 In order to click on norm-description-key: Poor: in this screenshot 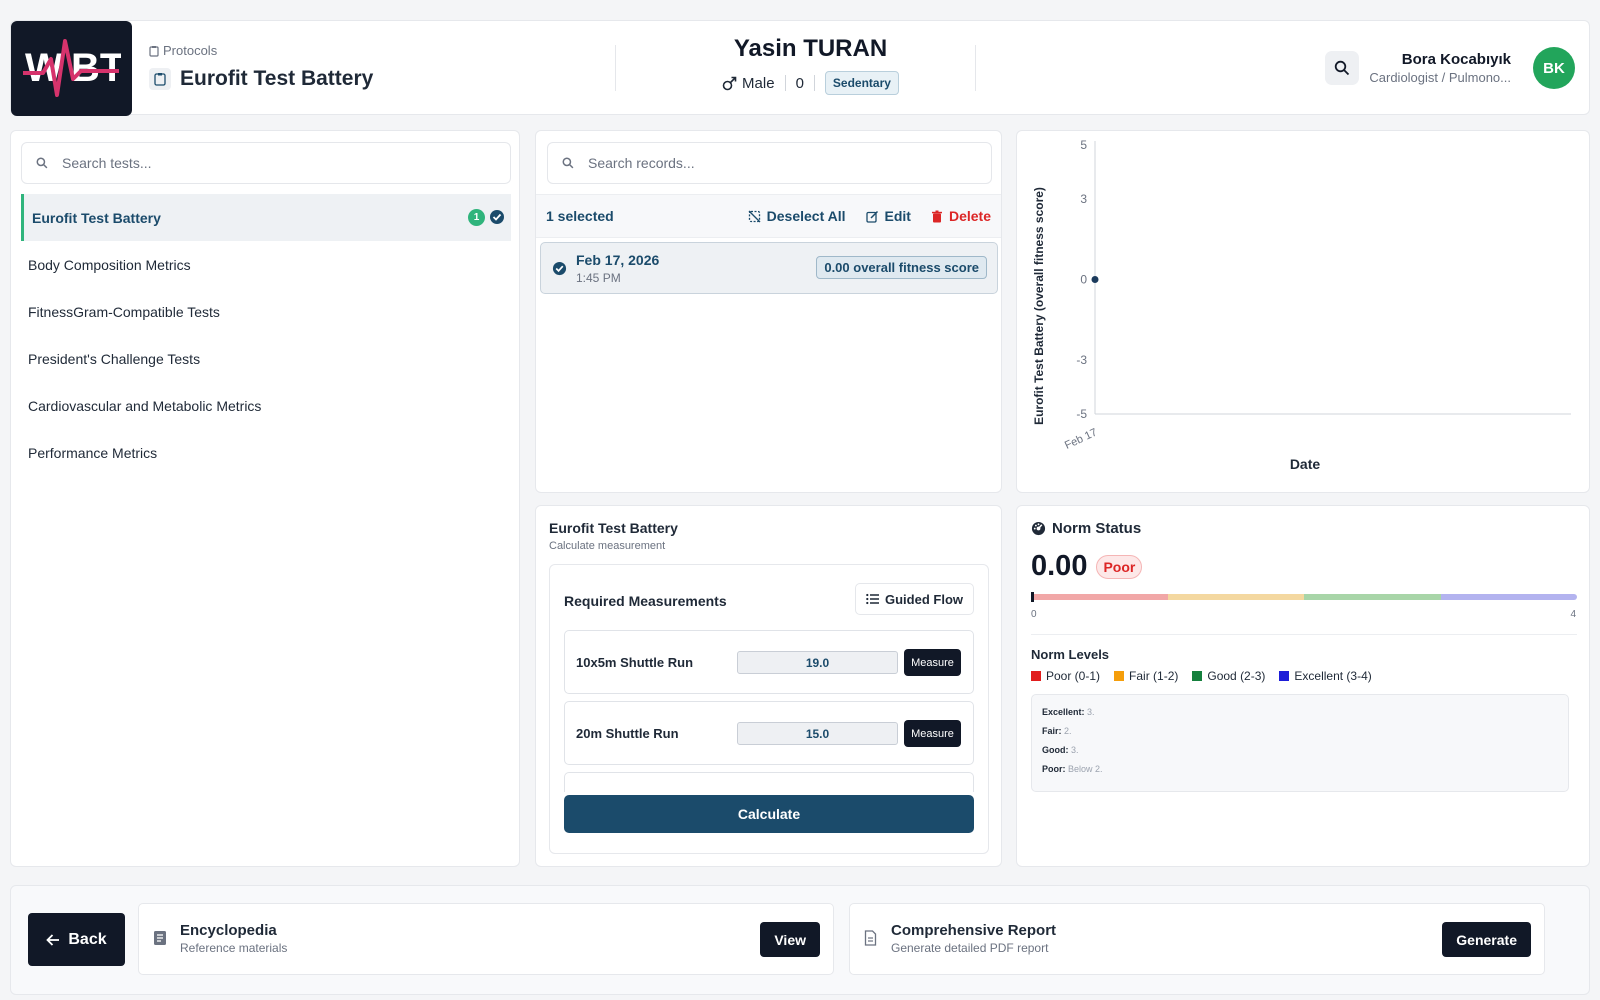, I will do `click(1055, 769)`.